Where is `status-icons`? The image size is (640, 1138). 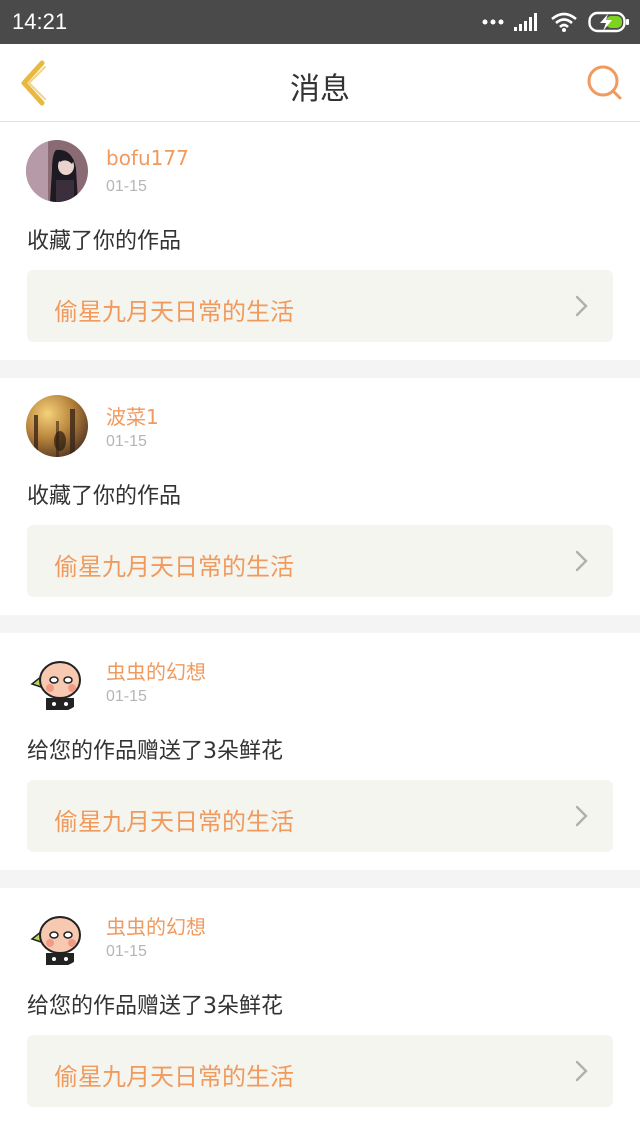
status-icons is located at coordinates (556, 22).